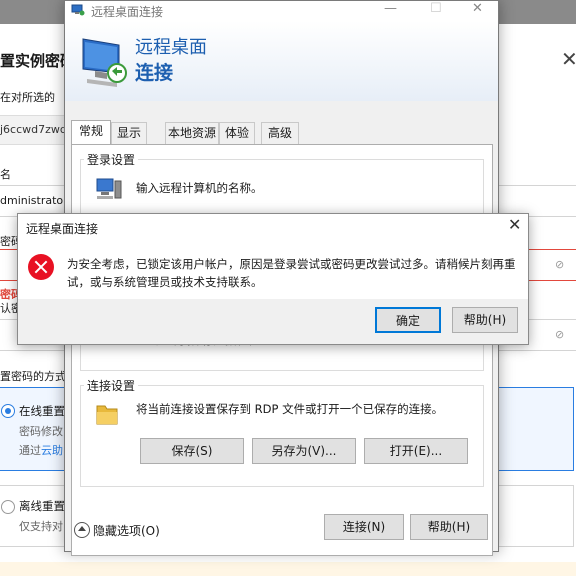  What do you see at coordinates (364, 527) in the screenshot?
I see `connect-button: 连接(N)` at bounding box center [364, 527].